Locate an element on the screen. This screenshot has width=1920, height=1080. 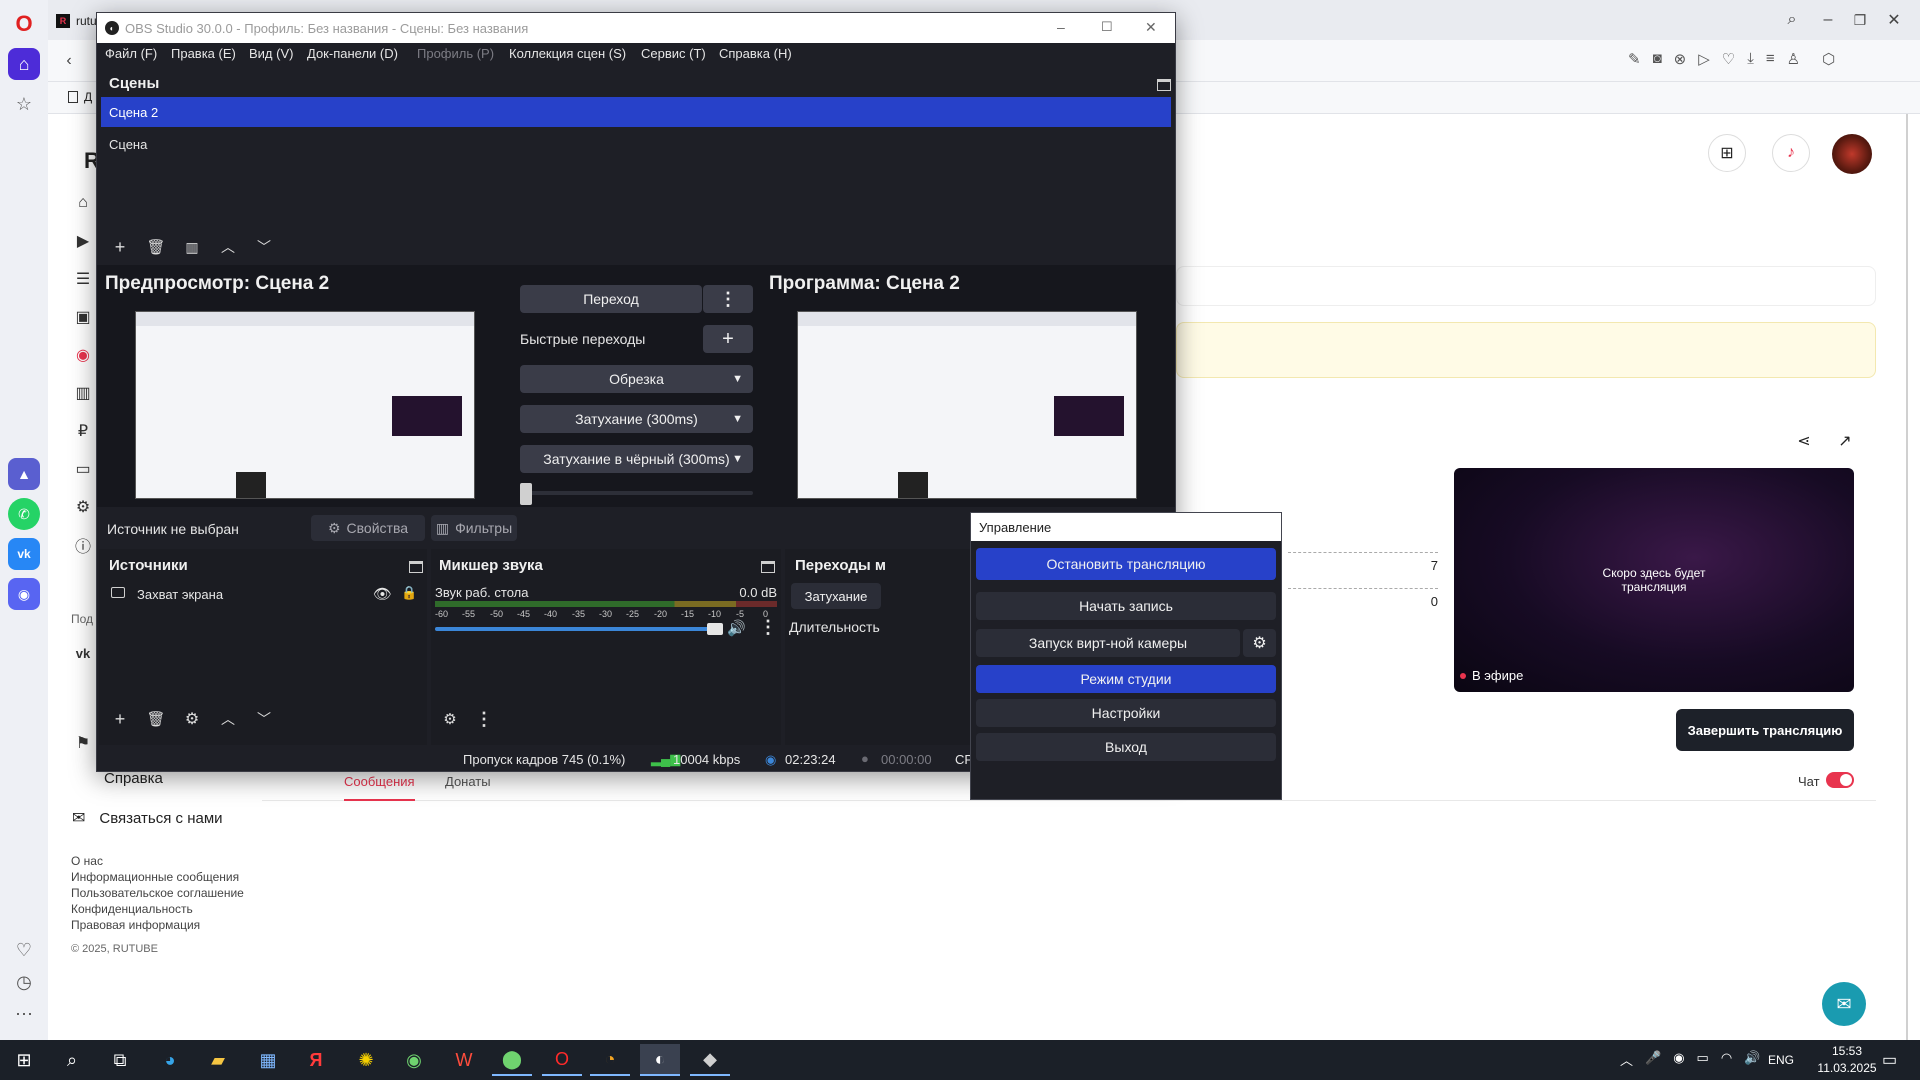
source-properties-icon: ⚙ is located at coordinates (192, 719).